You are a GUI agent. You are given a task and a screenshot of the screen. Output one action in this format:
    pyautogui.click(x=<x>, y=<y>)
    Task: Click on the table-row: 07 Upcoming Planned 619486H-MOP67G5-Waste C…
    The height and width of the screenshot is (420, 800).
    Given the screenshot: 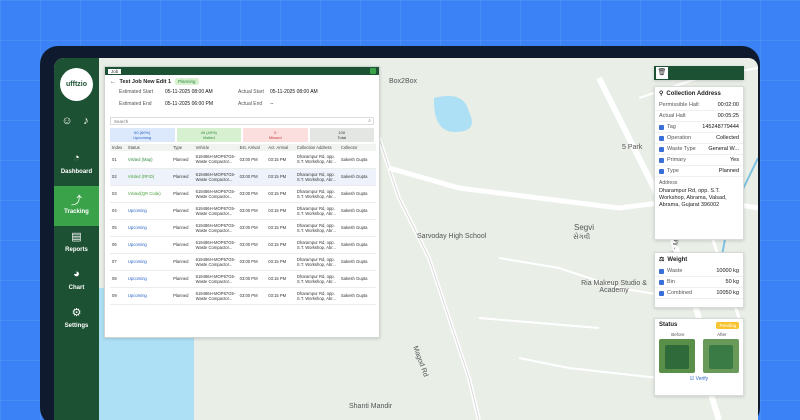 What is the action you would take?
    pyautogui.click(x=243, y=262)
    